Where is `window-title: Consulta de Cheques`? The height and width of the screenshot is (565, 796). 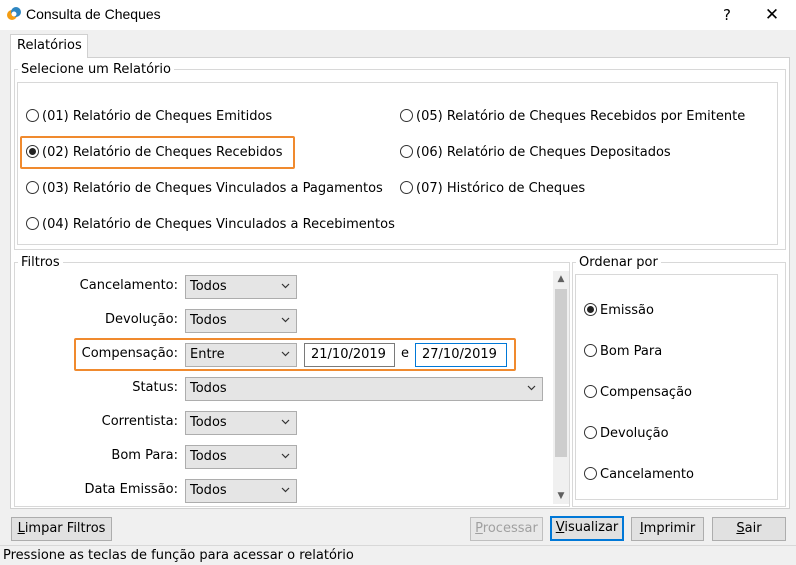 window-title: Consulta de Cheques is located at coordinates (93, 14).